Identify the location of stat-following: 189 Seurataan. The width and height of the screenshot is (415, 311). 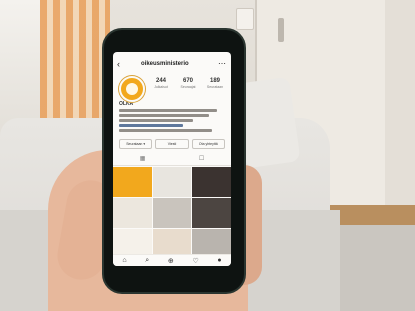
(215, 83).